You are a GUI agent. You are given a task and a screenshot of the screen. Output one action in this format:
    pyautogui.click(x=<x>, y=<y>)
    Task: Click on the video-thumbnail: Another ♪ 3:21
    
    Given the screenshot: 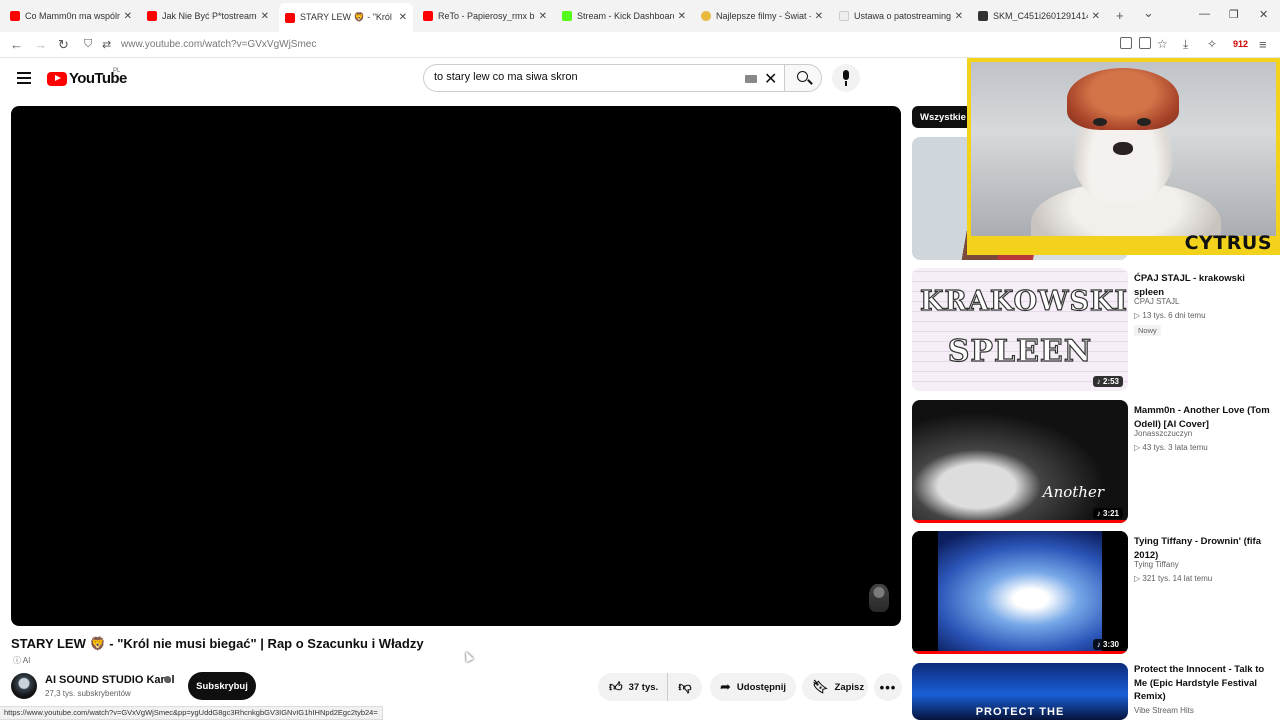 What is the action you would take?
    pyautogui.click(x=1020, y=461)
    